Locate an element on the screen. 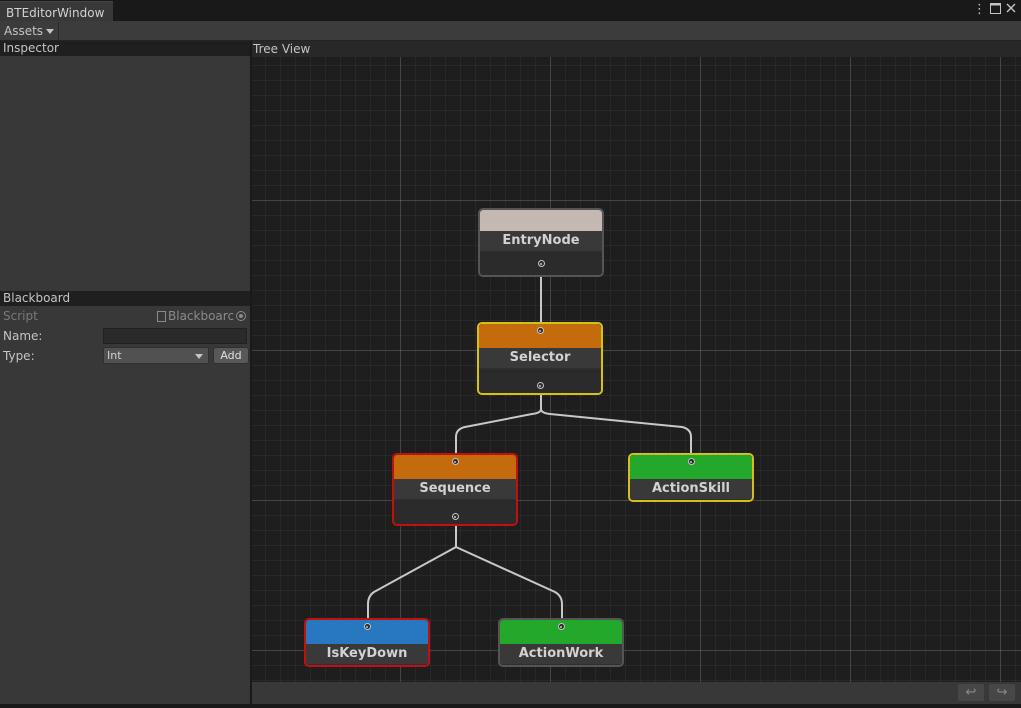 The image size is (1021, 708). node-selector-output-port is located at coordinates (540, 385).